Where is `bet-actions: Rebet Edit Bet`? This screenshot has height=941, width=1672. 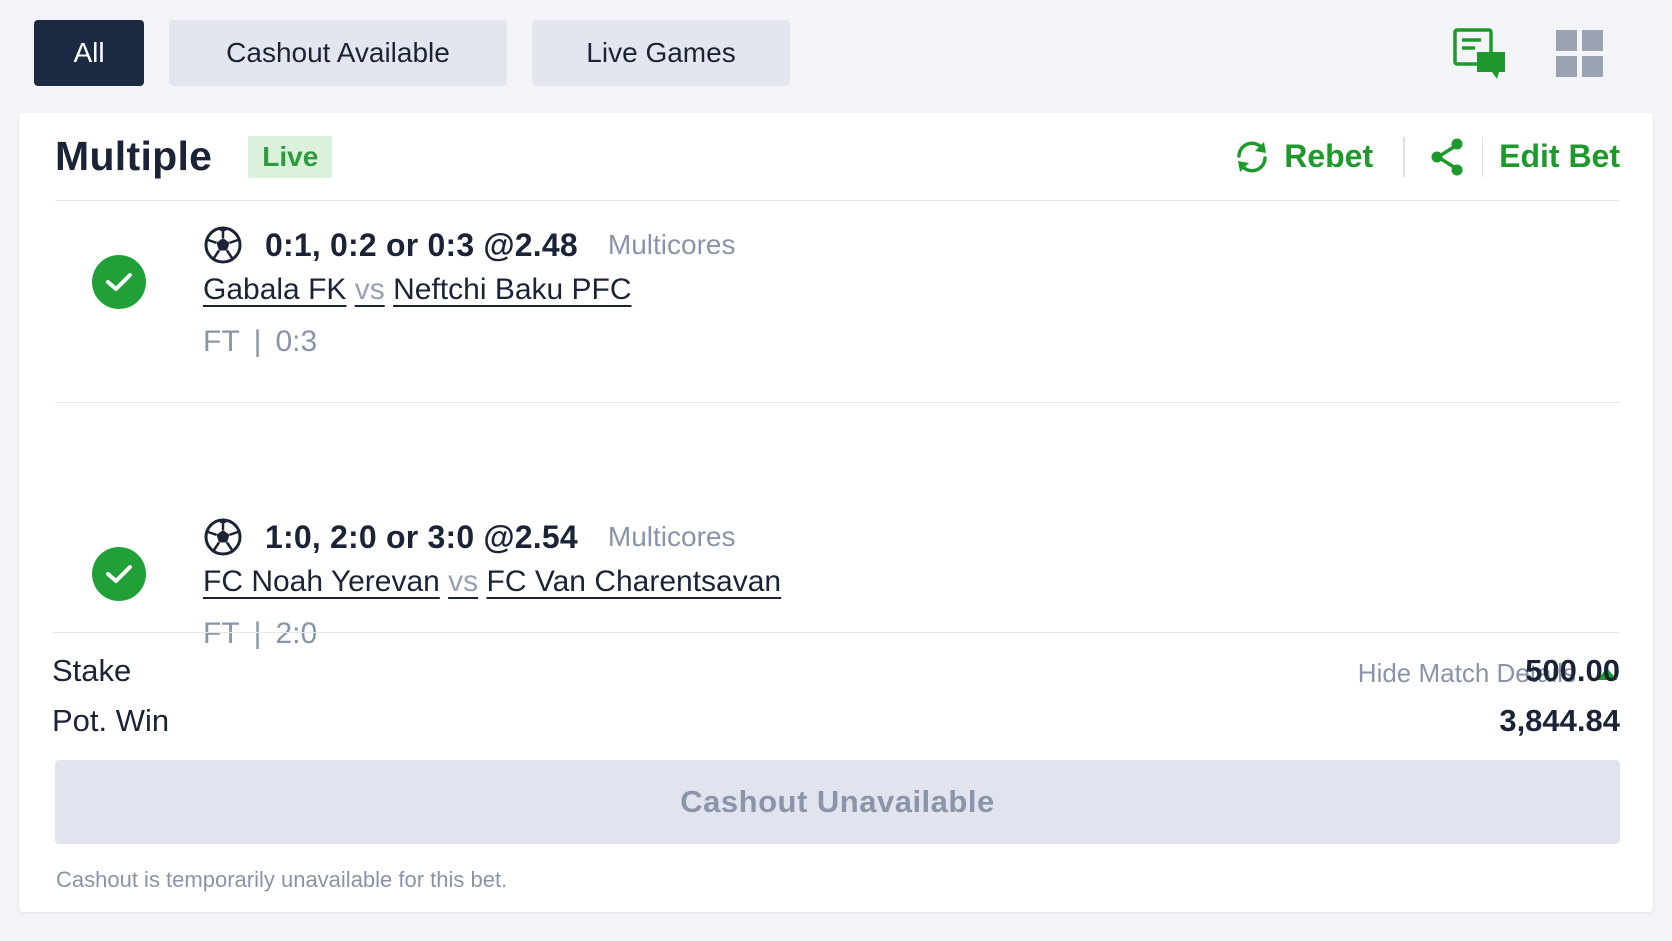 bet-actions: Rebet Edit Bet is located at coordinates (1427, 156).